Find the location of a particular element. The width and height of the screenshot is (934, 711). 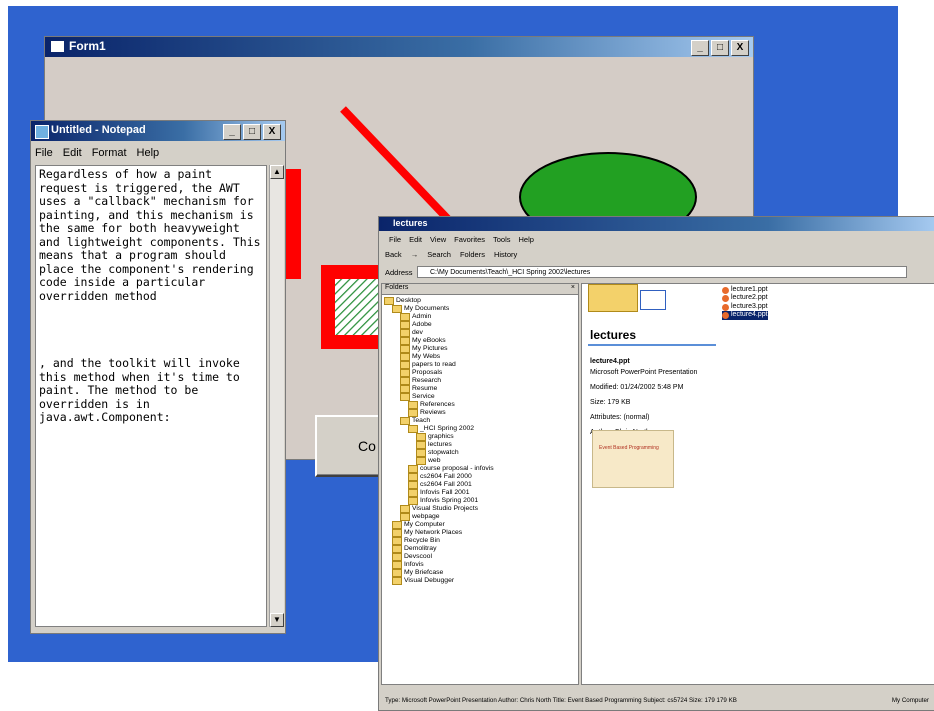

tree-item: Teach is located at coordinates (480, 421).